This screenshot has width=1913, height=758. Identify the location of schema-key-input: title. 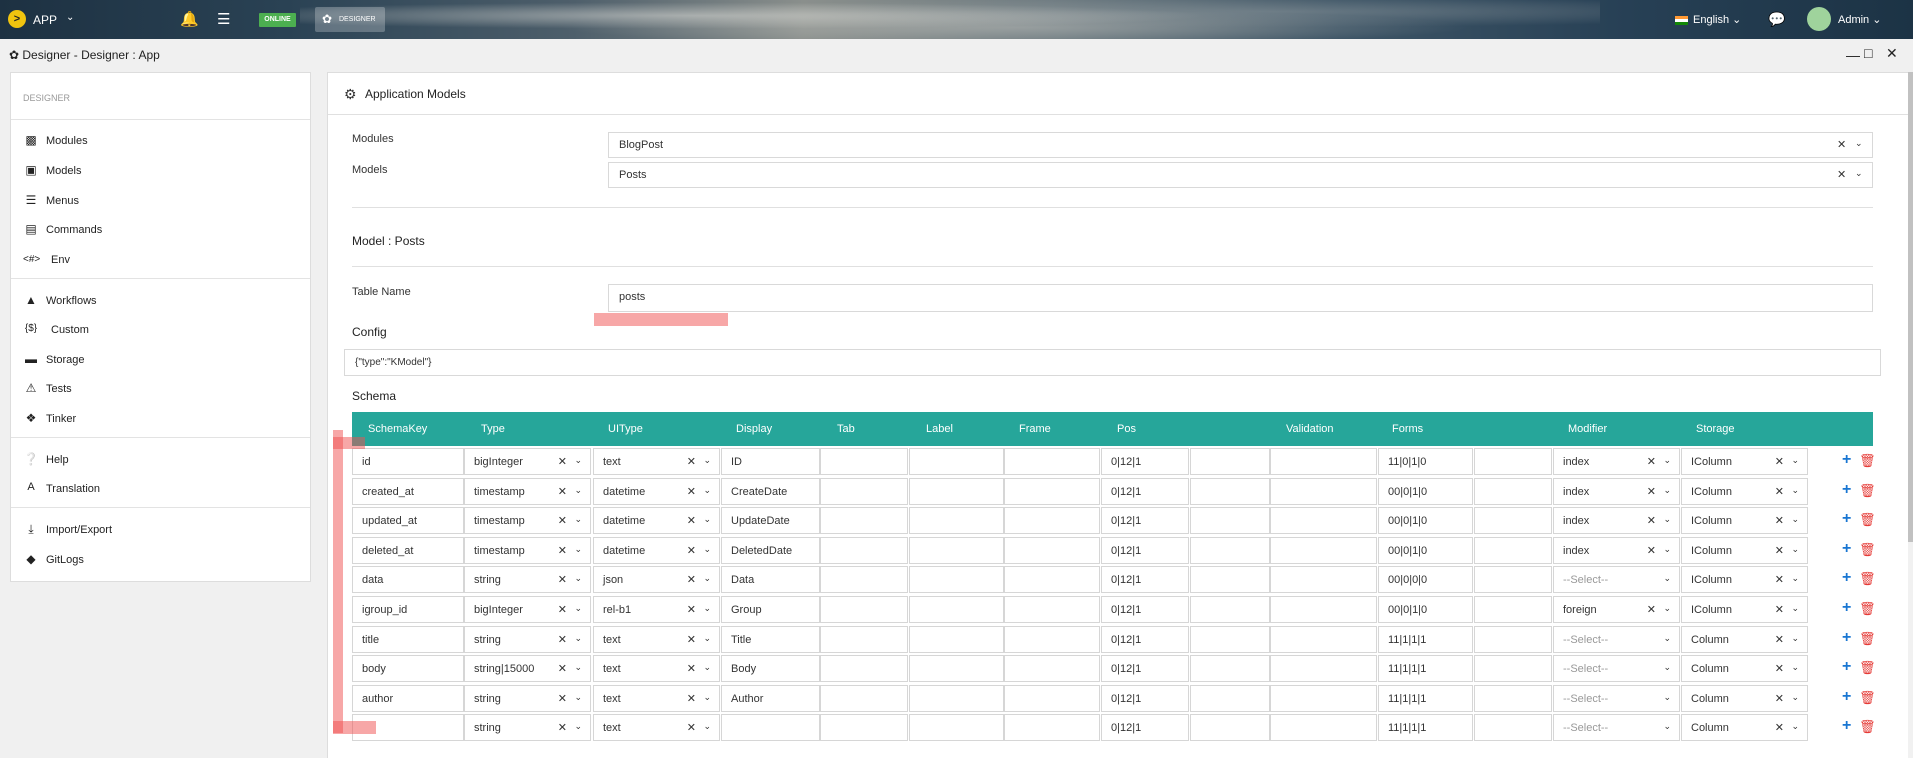
(408, 639).